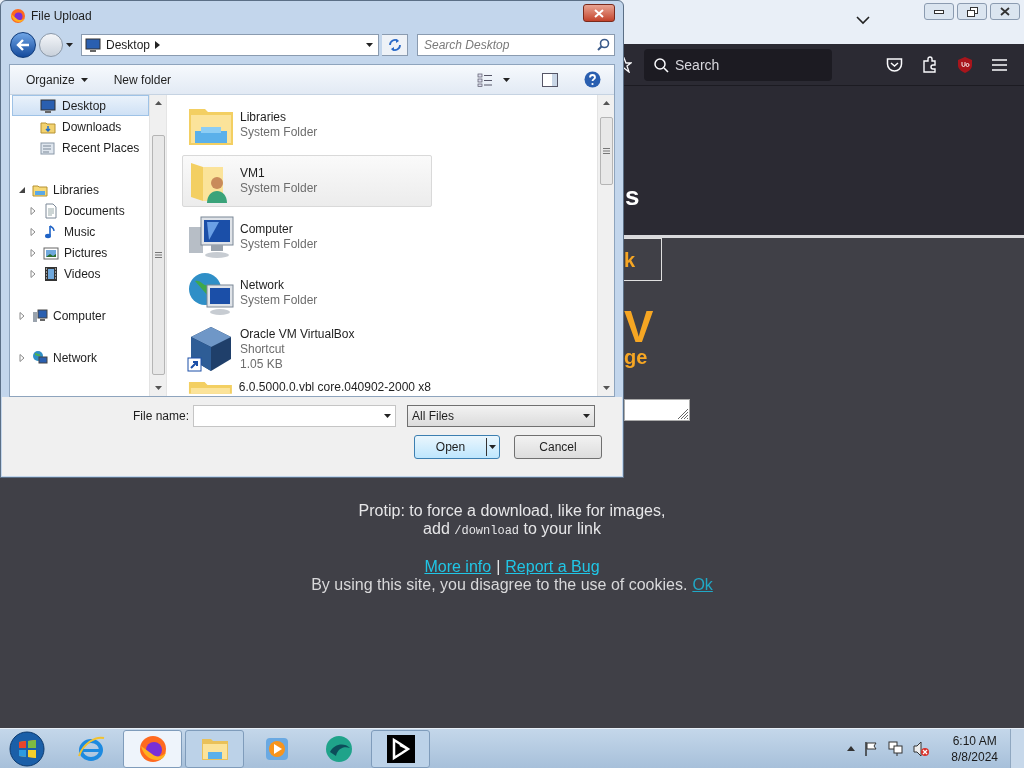 This screenshot has width=1024, height=768. I want to click on protip-text: add /download to your link, so click(512, 530).